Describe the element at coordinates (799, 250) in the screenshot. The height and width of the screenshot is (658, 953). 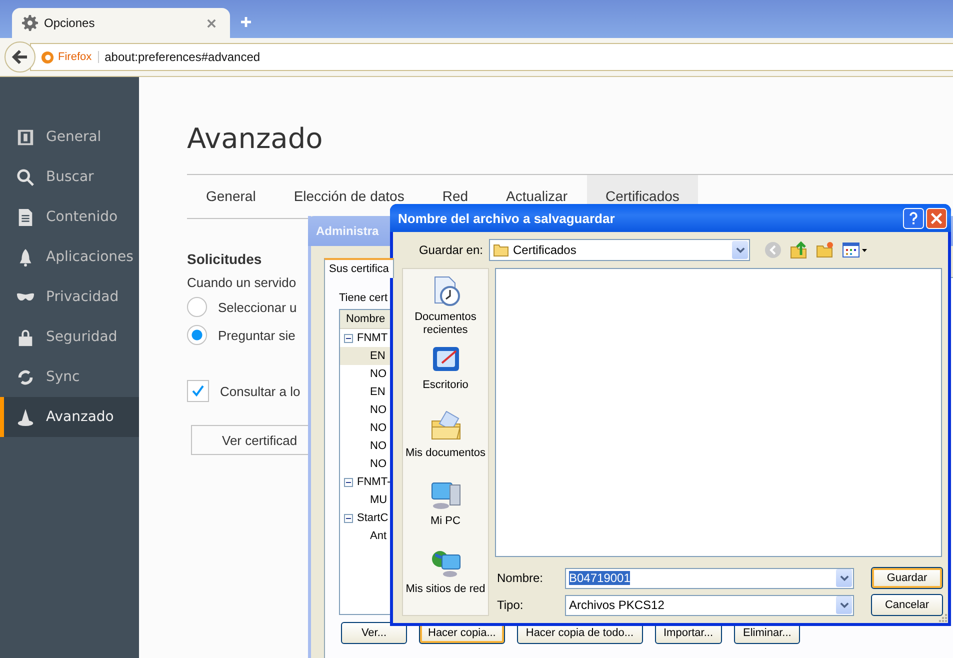
I see `up-folder-icon` at that location.